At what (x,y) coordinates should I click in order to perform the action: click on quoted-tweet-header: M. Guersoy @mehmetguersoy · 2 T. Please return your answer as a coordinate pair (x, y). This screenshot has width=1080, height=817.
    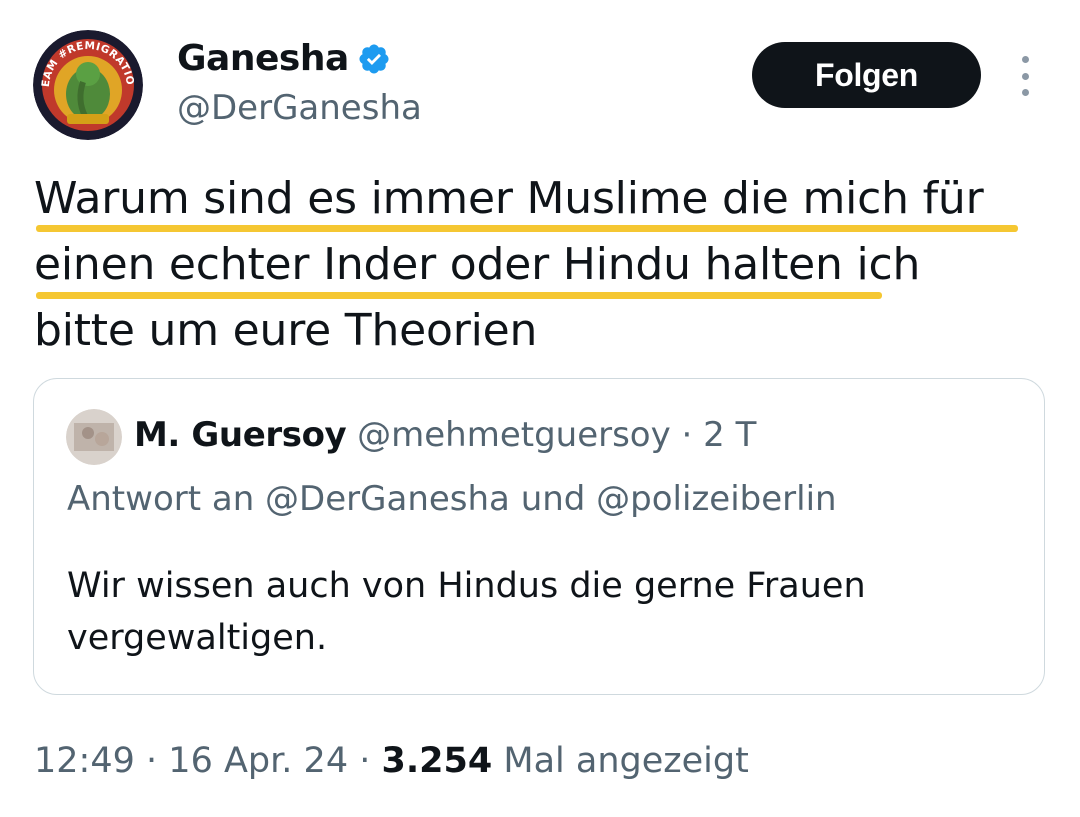
    Looking at the image, I should click on (445, 435).